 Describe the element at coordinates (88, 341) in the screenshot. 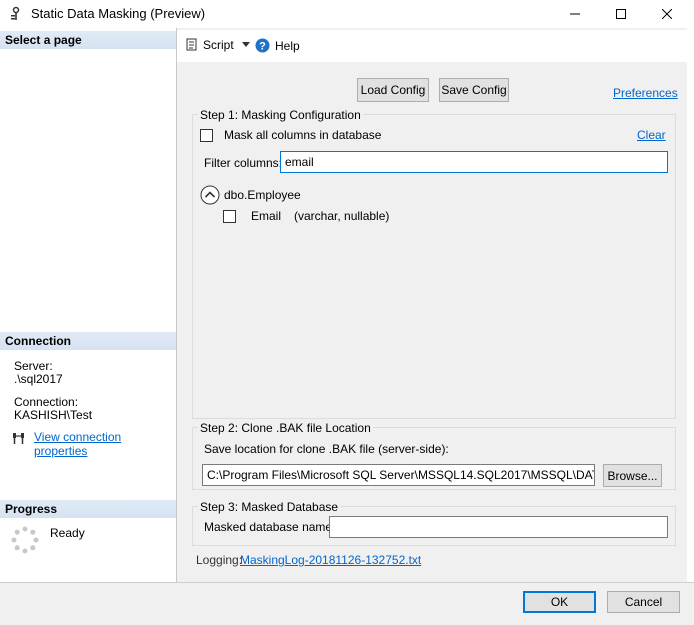

I see `connection-header: Connection` at that location.